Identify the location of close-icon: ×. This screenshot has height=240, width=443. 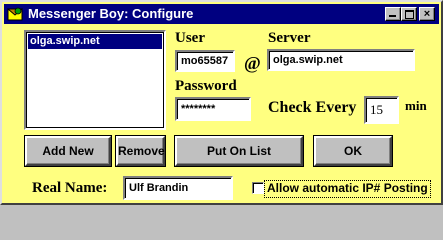
(427, 14).